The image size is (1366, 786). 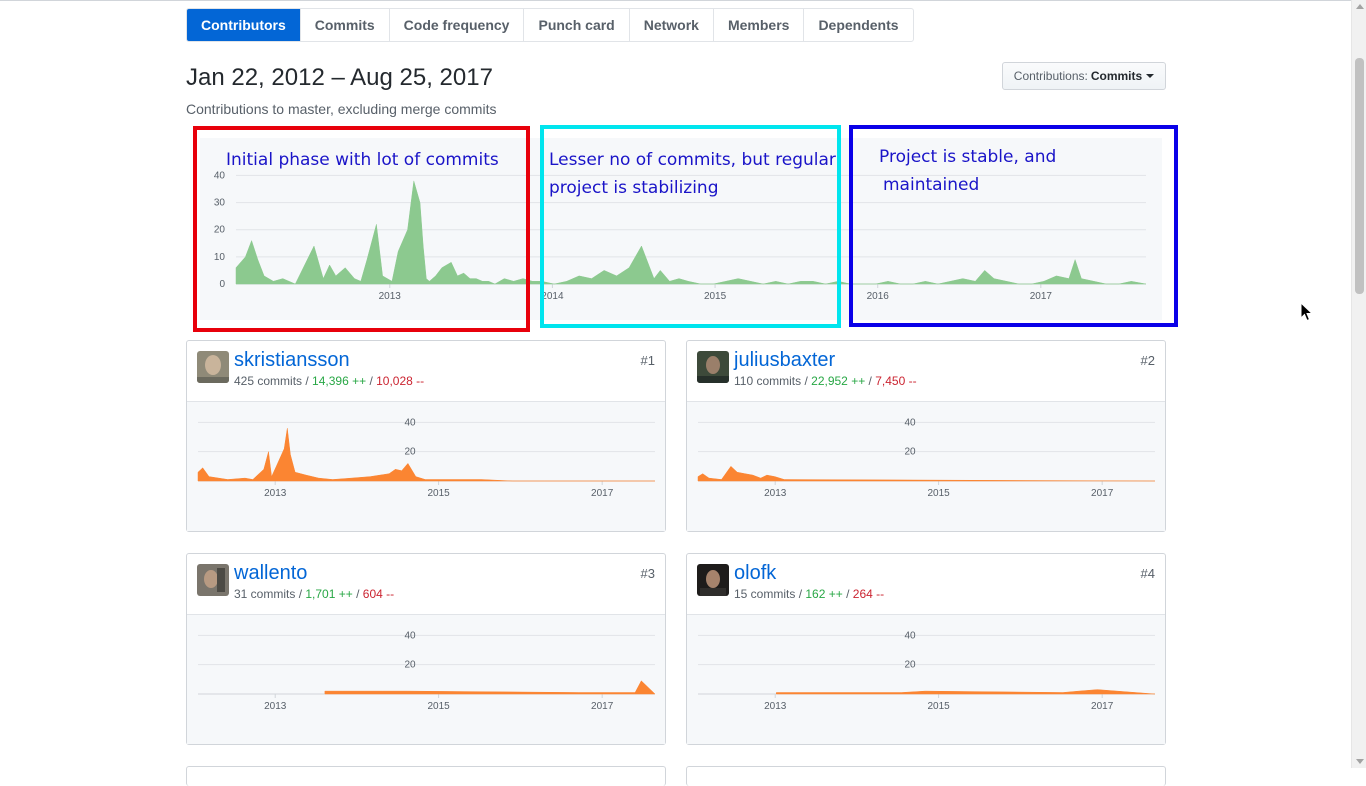 What do you see at coordinates (968, 157) in the screenshot?
I see `annotation-stable-line1: Project is stable, and` at bounding box center [968, 157].